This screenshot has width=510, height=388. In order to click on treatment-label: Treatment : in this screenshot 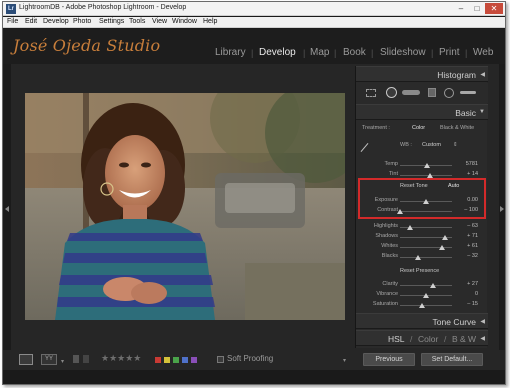, I will do `click(376, 128)`.